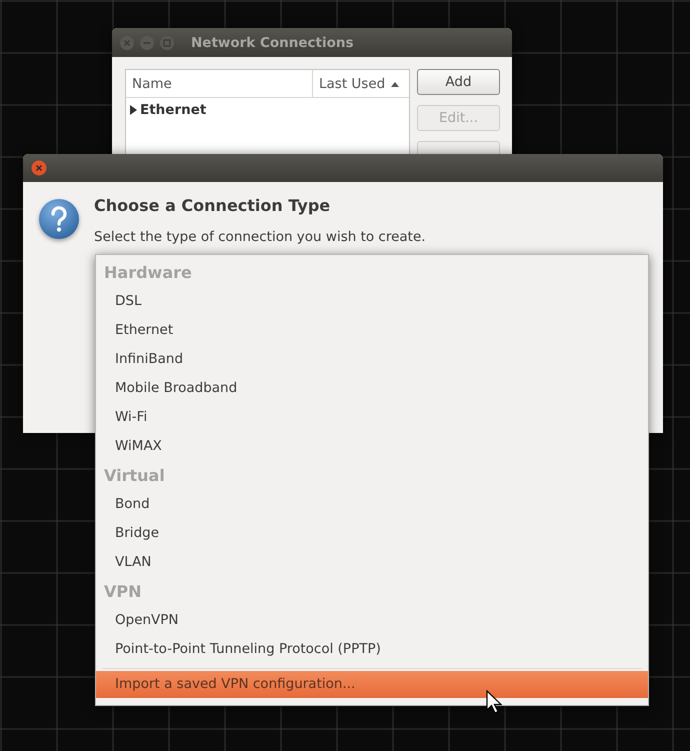 Image resolution: width=690 pixels, height=751 pixels. I want to click on menu-item: OpenVPN, so click(372, 620).